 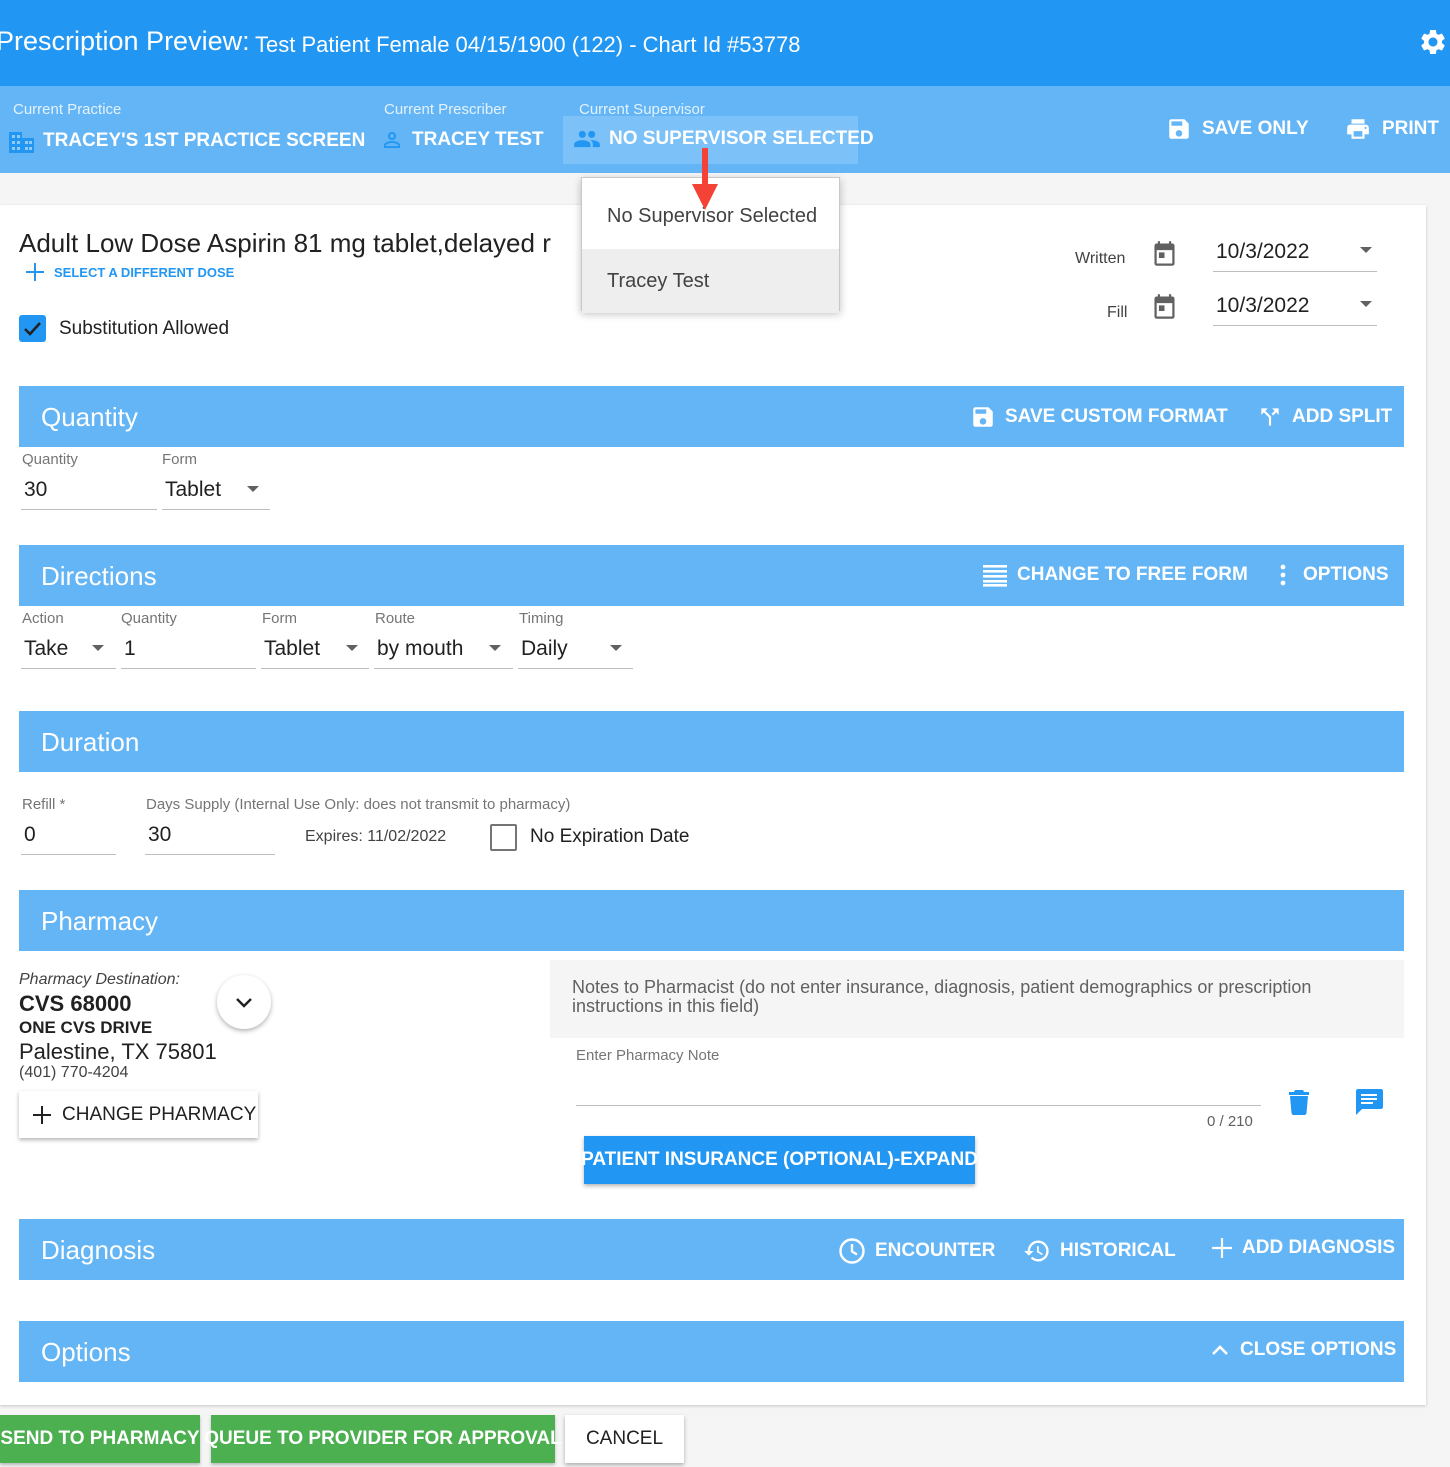 What do you see at coordinates (1358, 129) in the screenshot?
I see `printer-icon` at bounding box center [1358, 129].